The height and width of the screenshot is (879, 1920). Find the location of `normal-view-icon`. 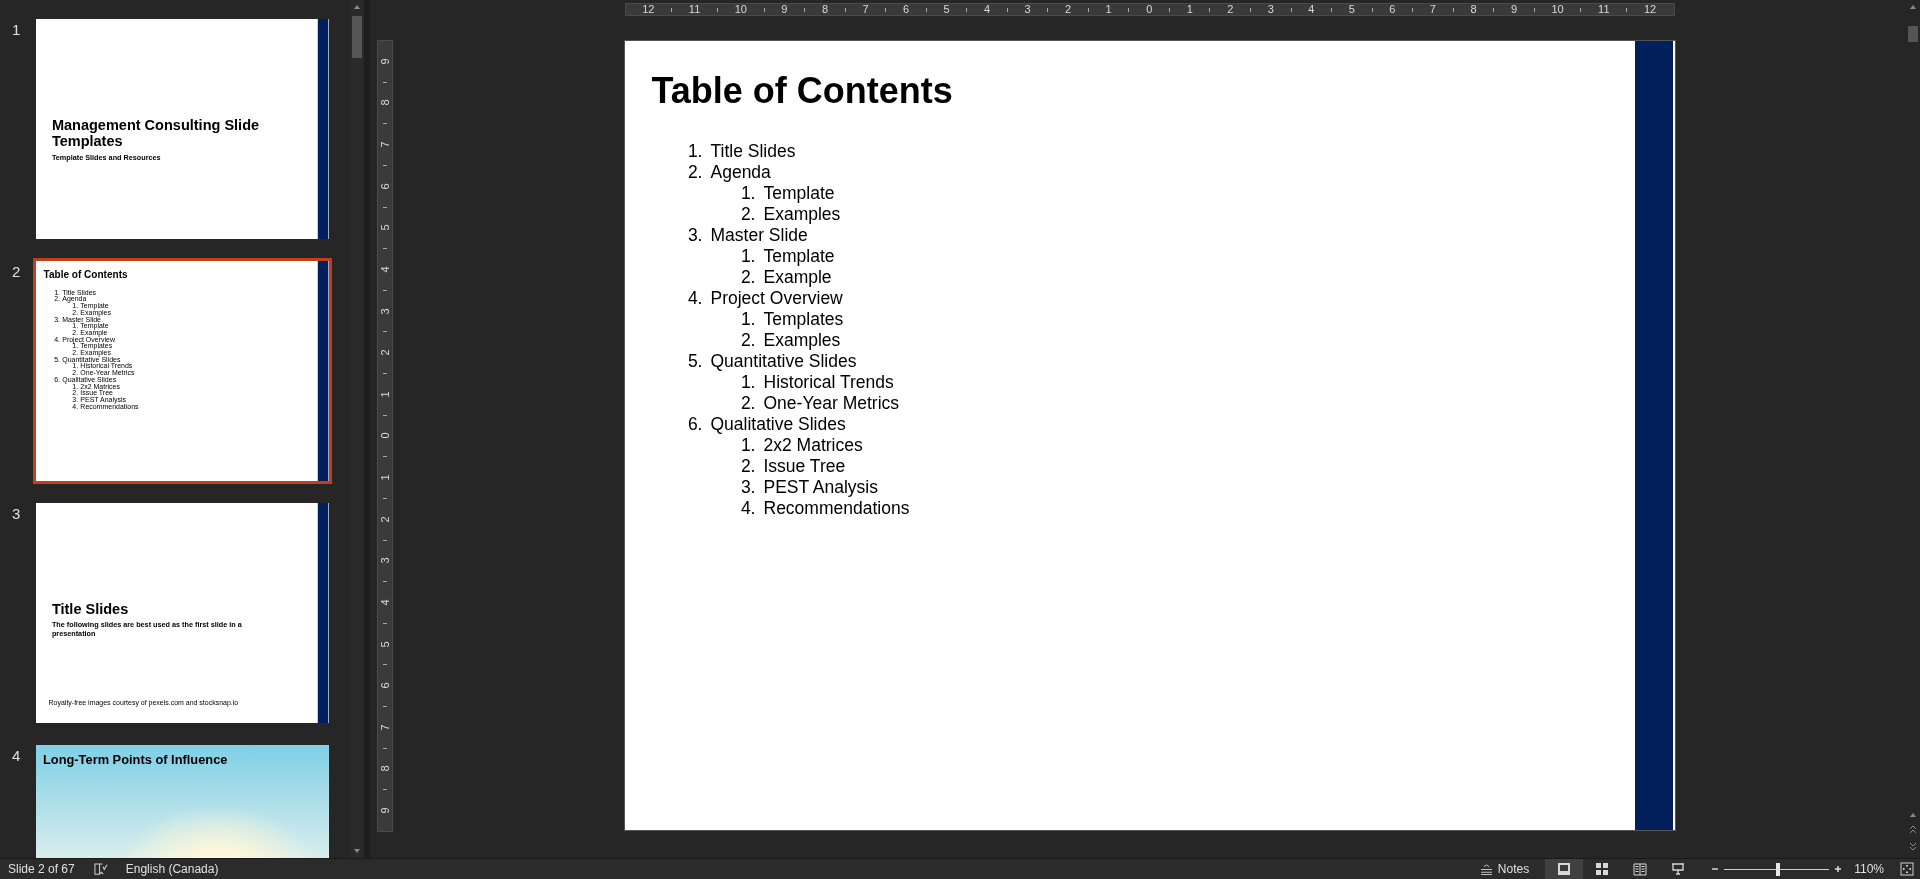

normal-view-icon is located at coordinates (1564, 869).